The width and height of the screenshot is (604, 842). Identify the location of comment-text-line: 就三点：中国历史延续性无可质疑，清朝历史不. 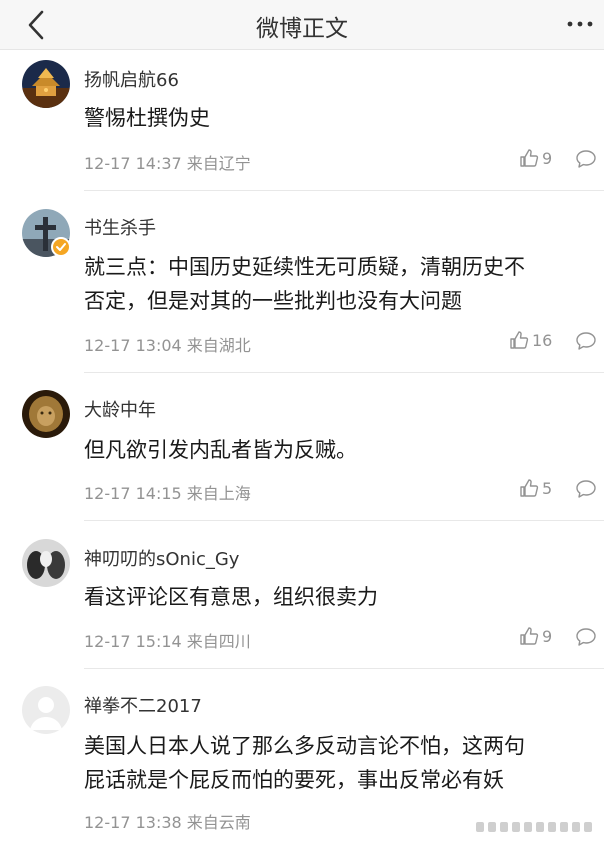
(304, 267).